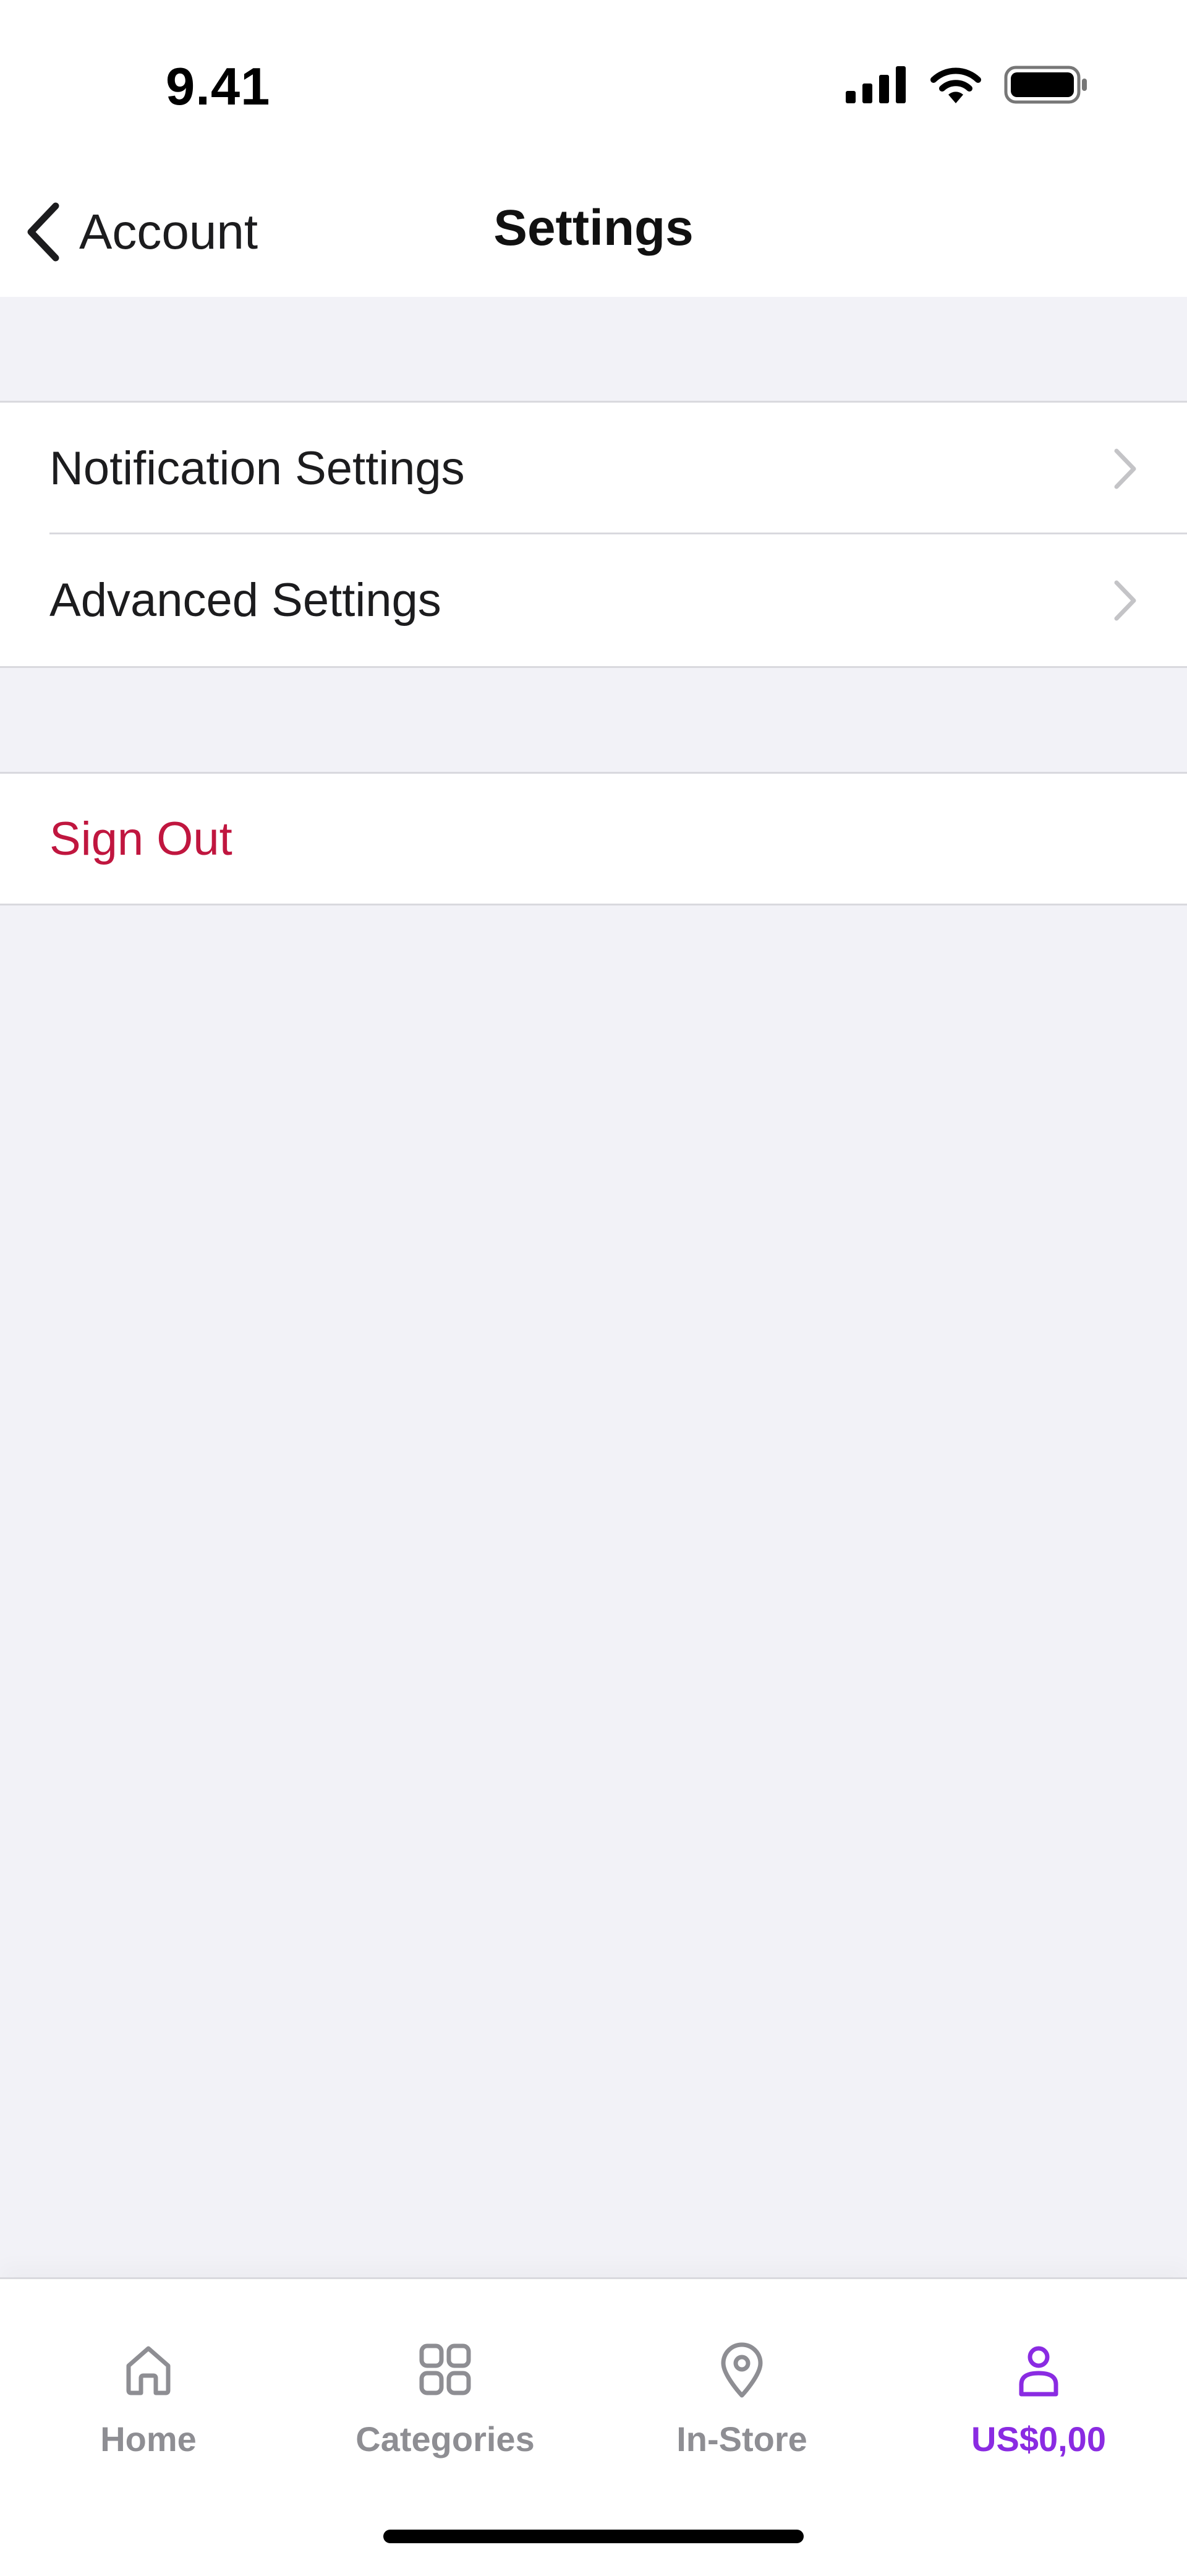  I want to click on sign-out-button: Sign Out, so click(593, 839).